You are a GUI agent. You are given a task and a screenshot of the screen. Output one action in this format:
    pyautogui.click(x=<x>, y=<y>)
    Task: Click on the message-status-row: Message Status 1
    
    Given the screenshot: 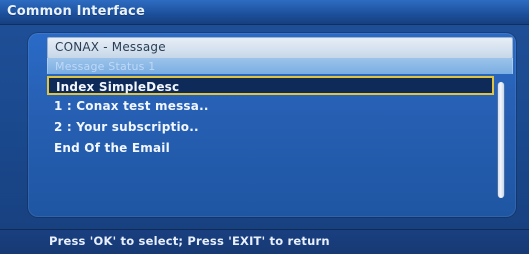 What is the action you would take?
    pyautogui.click(x=280, y=66)
    